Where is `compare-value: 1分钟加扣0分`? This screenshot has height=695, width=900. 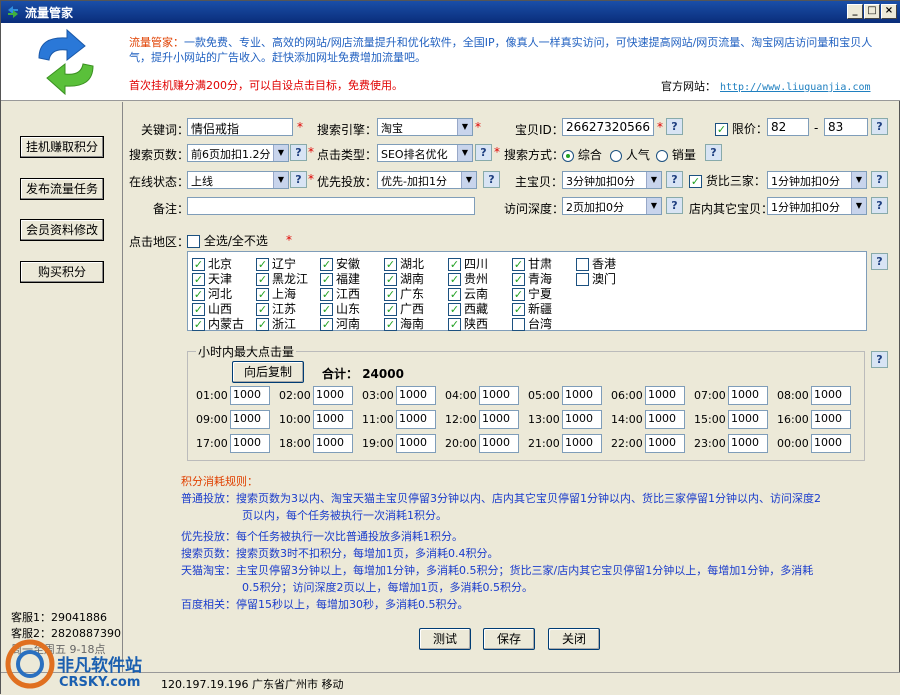 compare-value: 1分钟加扣0分 is located at coordinates (805, 181).